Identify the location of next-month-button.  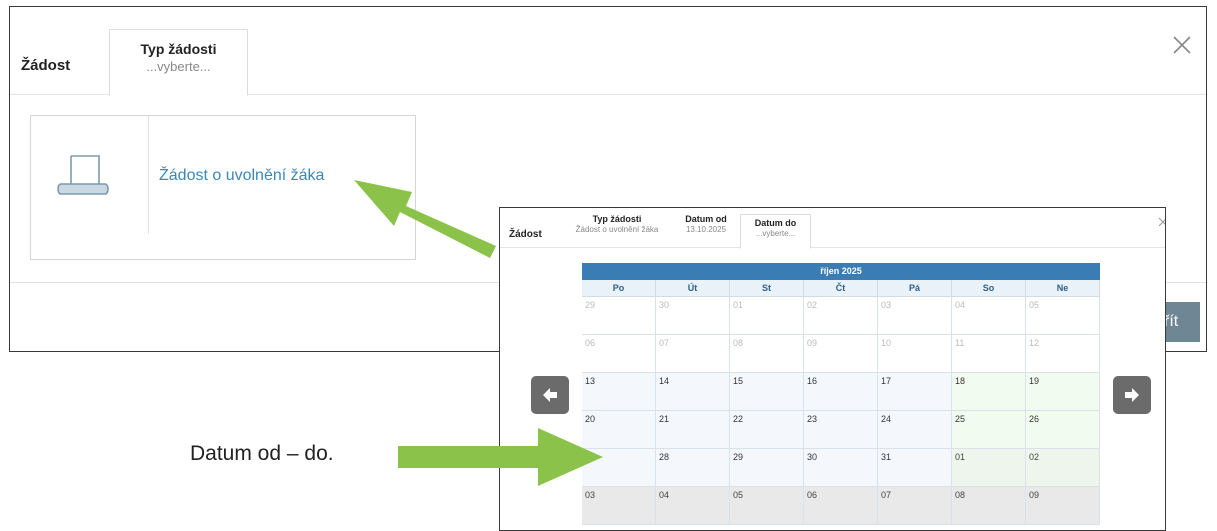
(1132, 395).